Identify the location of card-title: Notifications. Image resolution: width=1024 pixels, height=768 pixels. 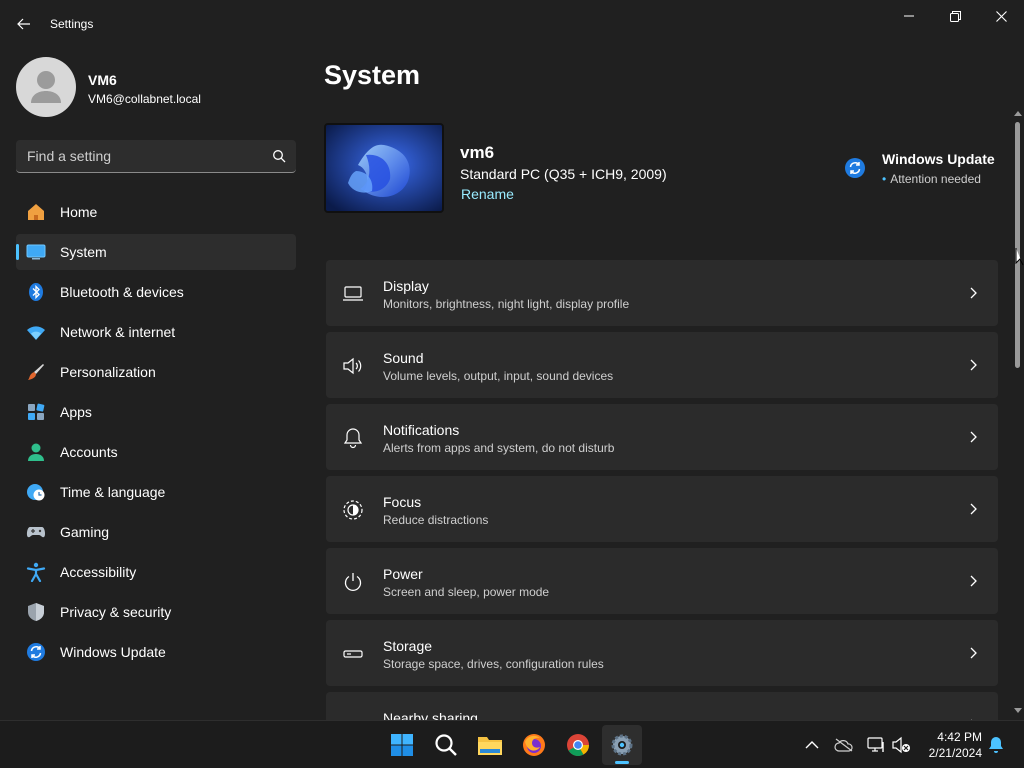
(421, 430).